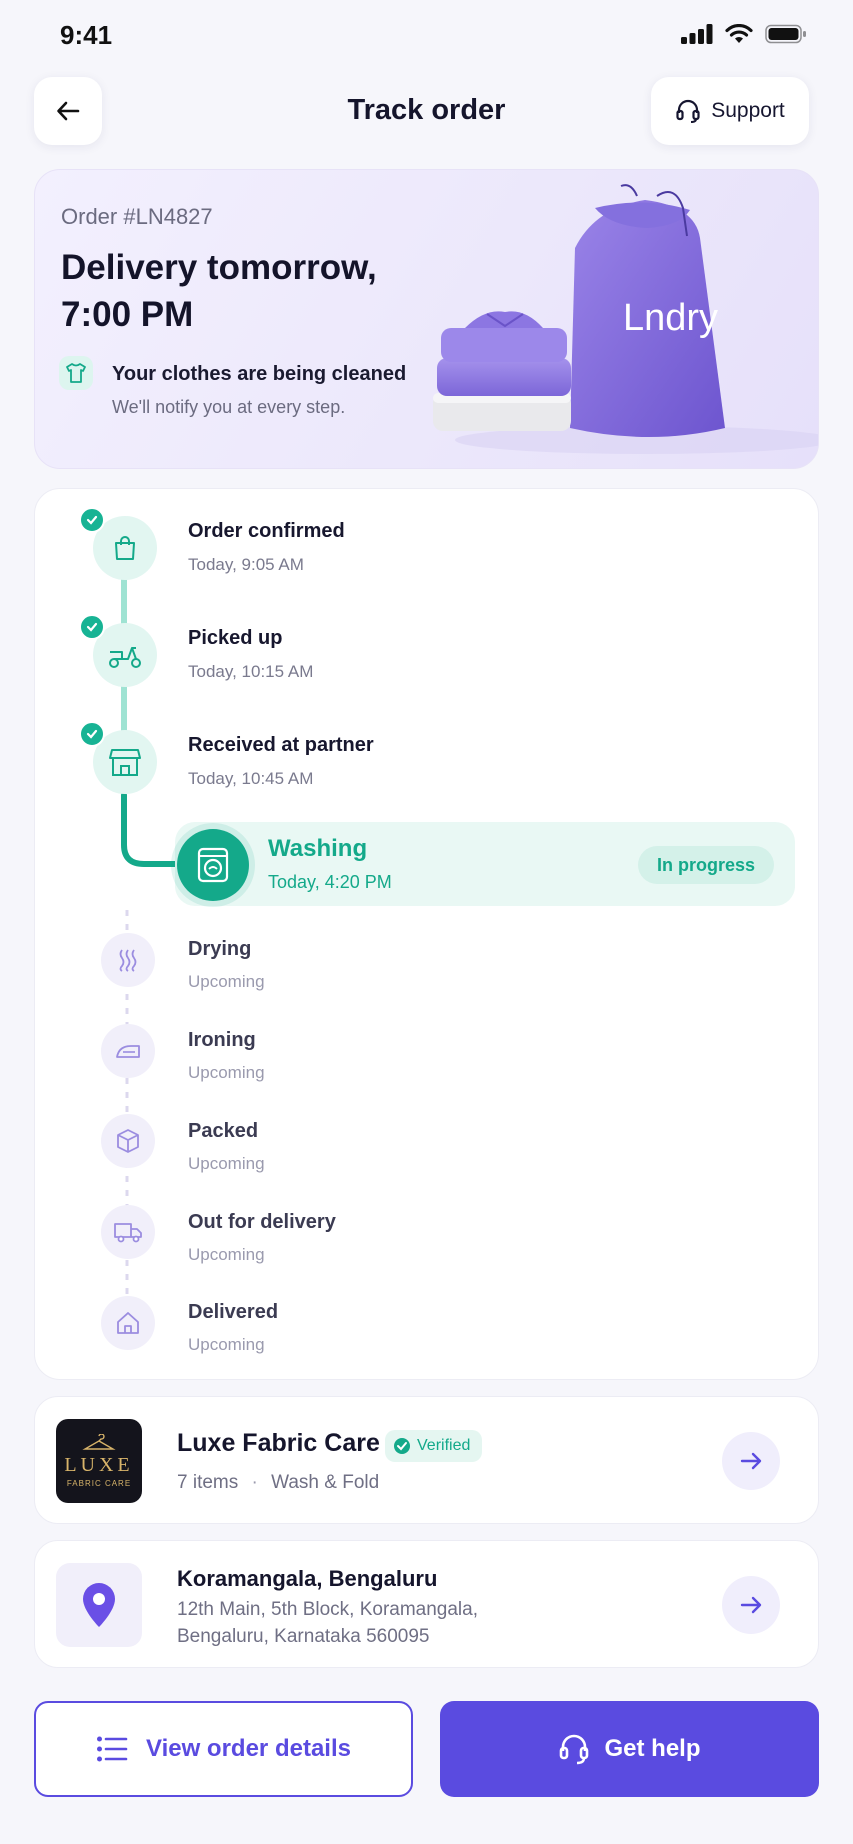 This screenshot has height=1844, width=853. I want to click on step-delivery-title: Out for delivery, so click(262, 1222).